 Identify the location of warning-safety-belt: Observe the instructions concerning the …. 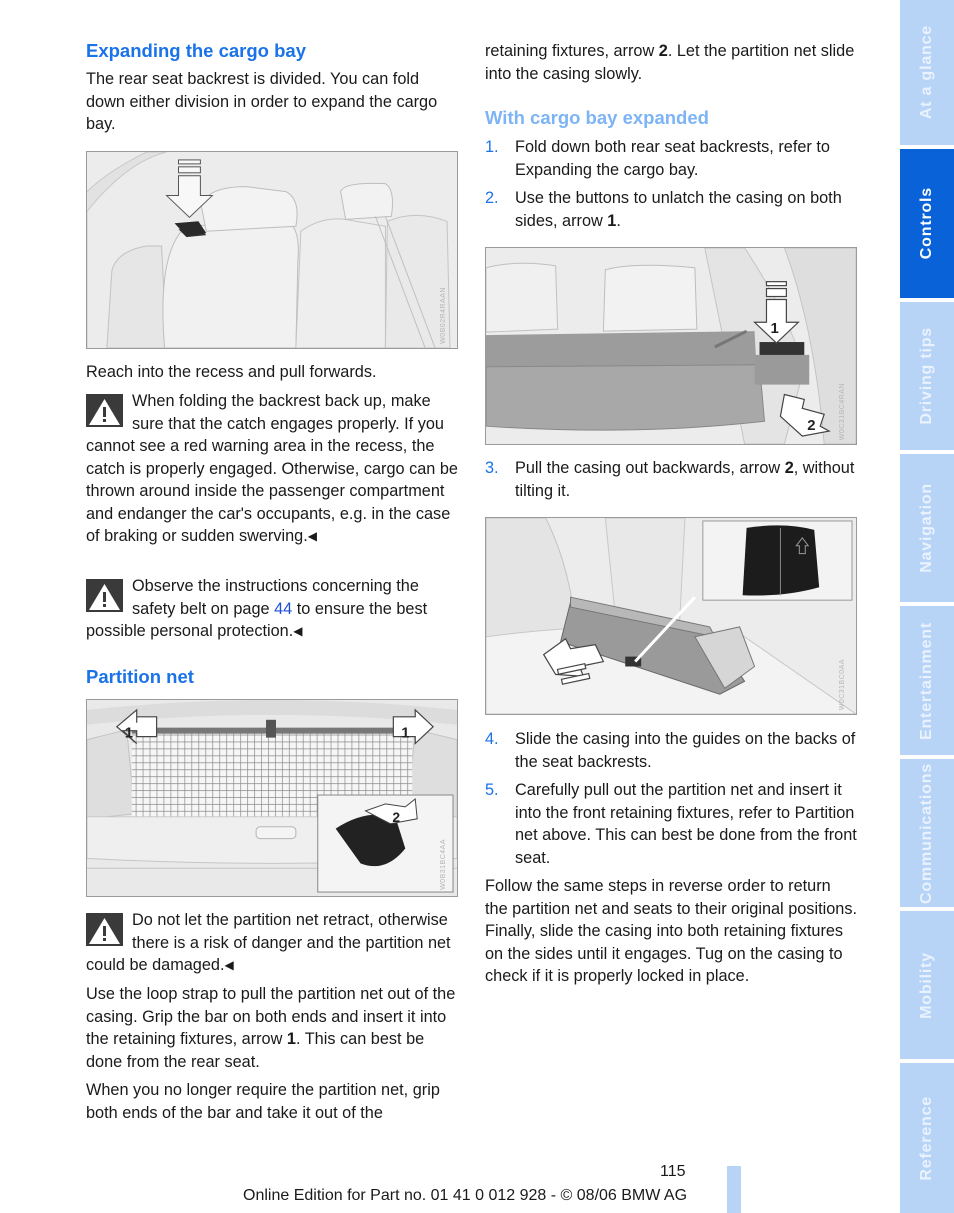
(272, 609).